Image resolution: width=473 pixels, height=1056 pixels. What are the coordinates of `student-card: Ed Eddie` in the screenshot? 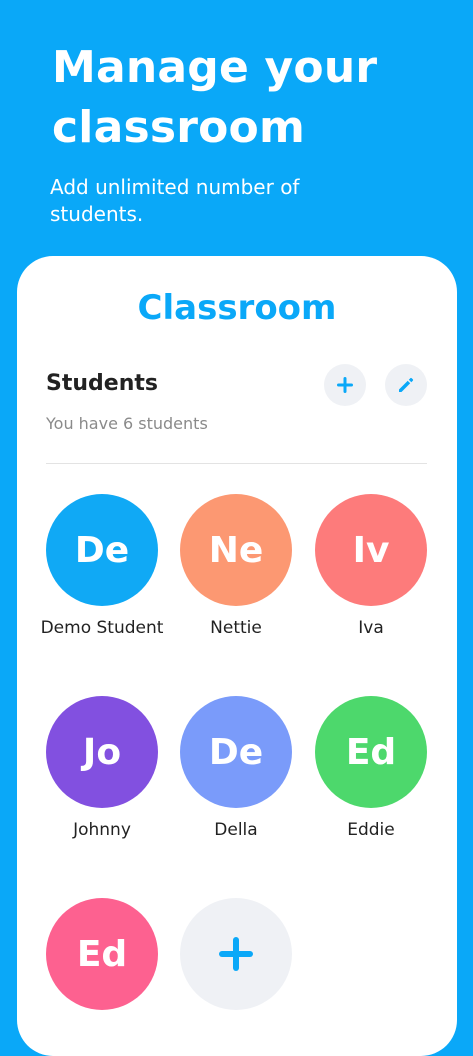 It's located at (371, 769).